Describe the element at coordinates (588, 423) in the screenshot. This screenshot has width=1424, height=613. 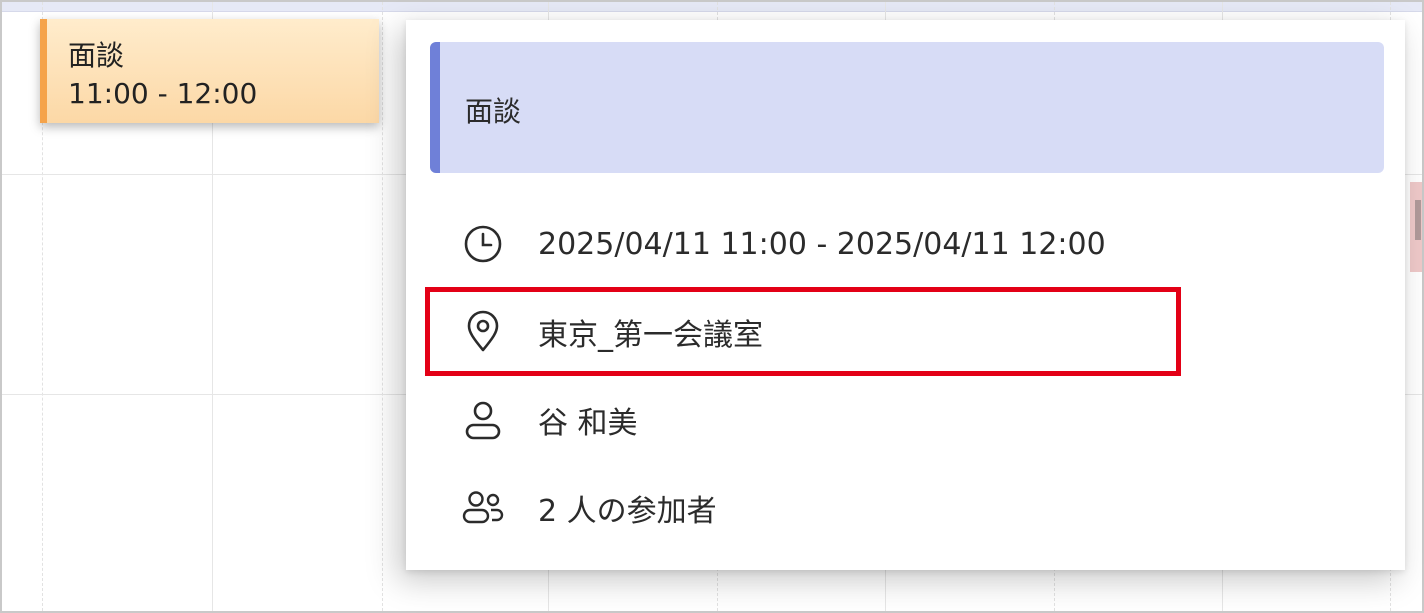
I see `organizer-text: 谷 和美` at that location.